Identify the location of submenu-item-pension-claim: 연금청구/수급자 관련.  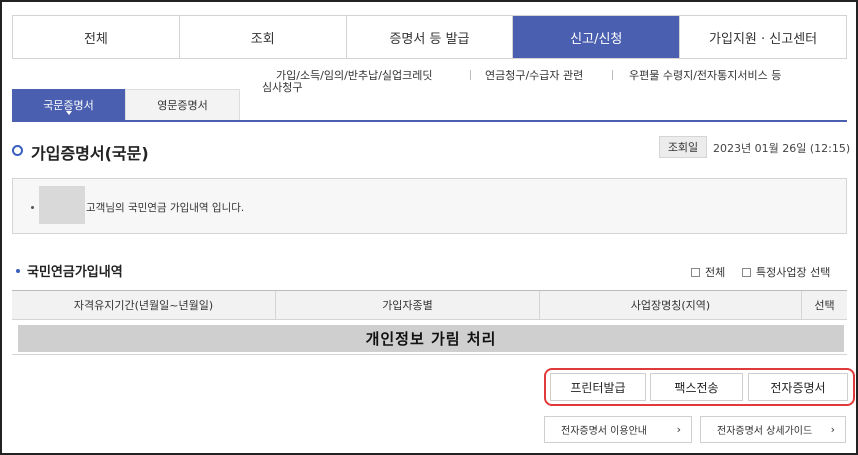
(534, 75).